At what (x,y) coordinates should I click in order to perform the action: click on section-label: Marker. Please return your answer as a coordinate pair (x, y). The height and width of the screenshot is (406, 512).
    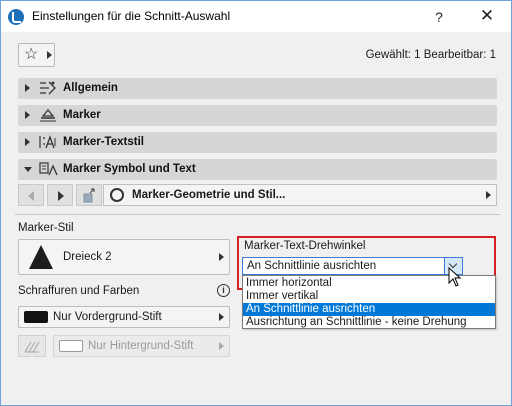
    Looking at the image, I should click on (82, 115).